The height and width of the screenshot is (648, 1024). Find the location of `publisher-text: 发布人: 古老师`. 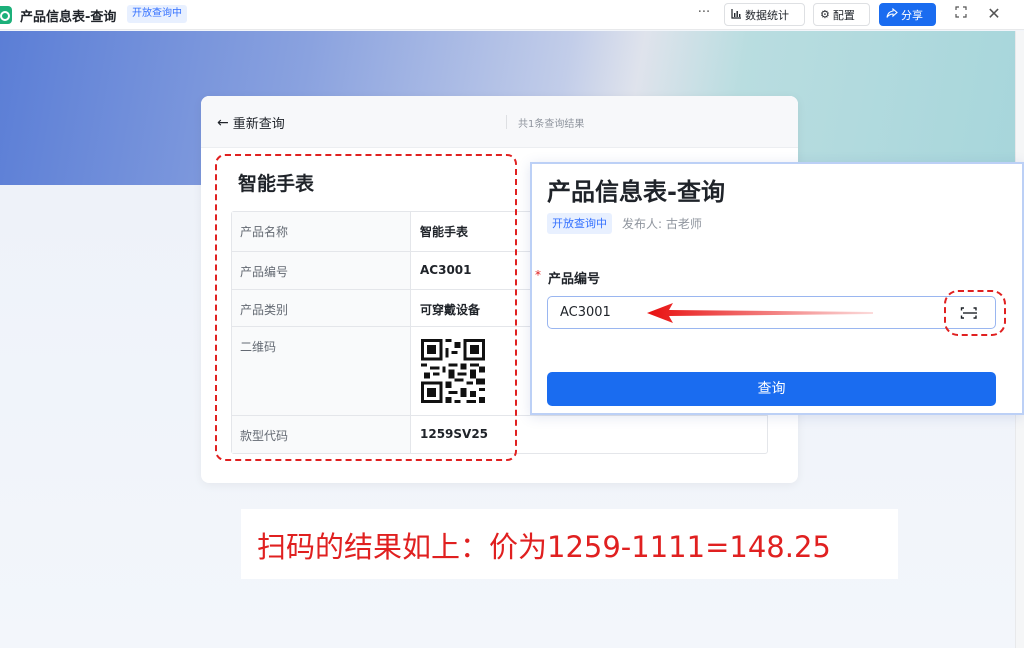

publisher-text: 发布人: 古老师 is located at coordinates (662, 224).